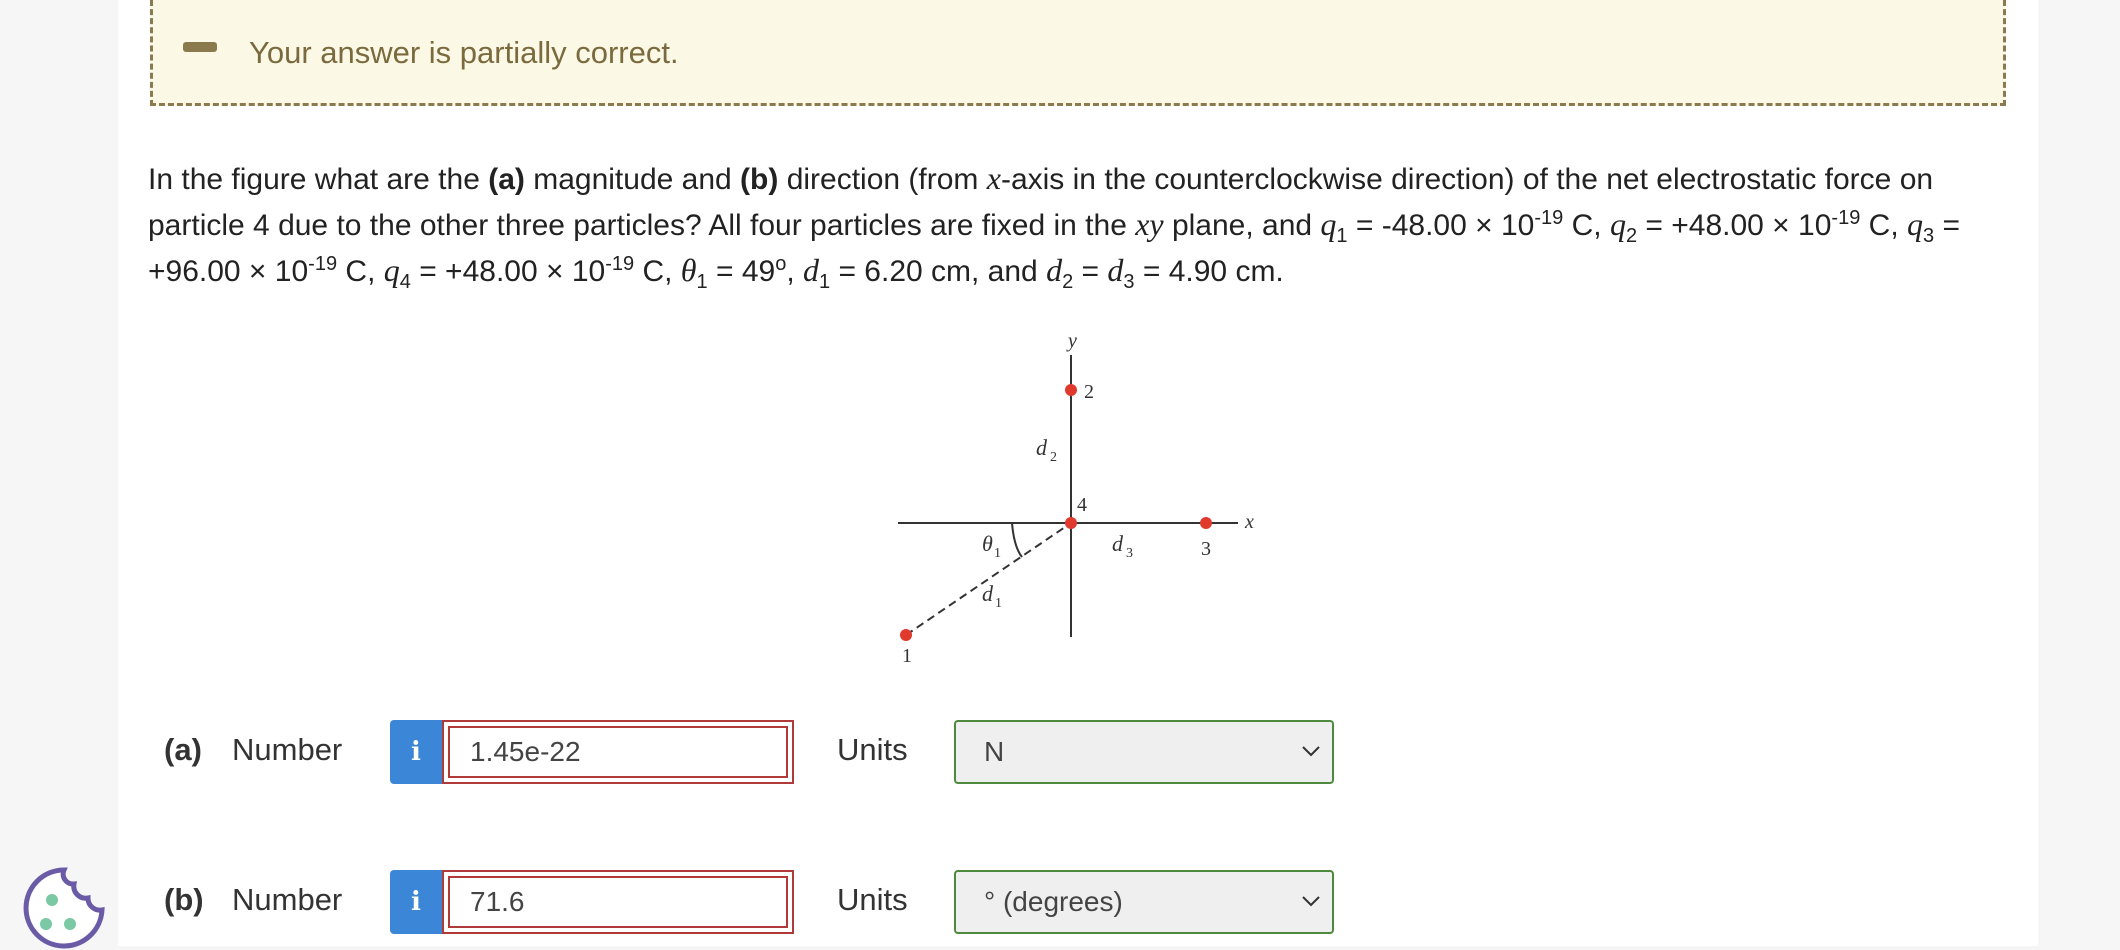  I want to click on d1-label: d 1, so click(992, 596).